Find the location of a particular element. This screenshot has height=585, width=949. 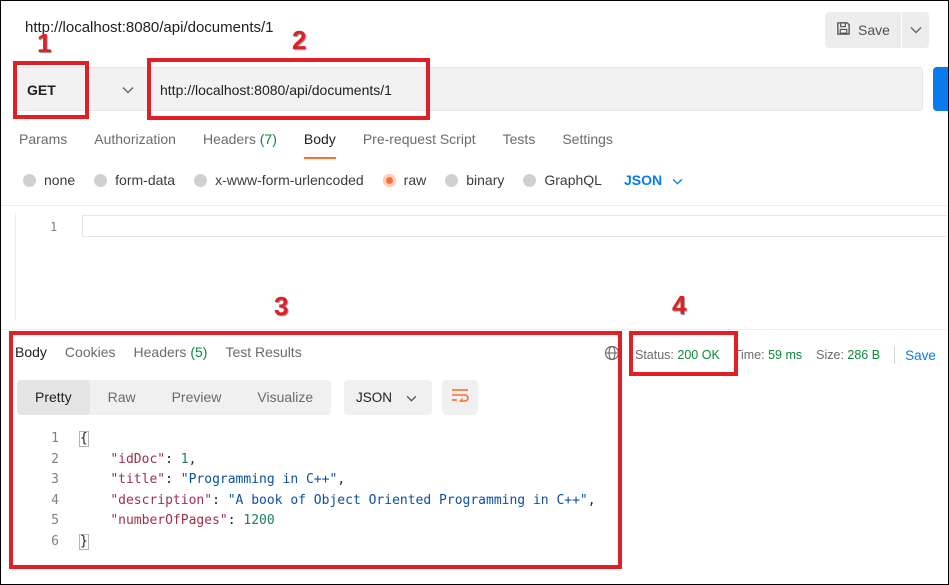

annotation-label-1: 1 is located at coordinates (44, 43).